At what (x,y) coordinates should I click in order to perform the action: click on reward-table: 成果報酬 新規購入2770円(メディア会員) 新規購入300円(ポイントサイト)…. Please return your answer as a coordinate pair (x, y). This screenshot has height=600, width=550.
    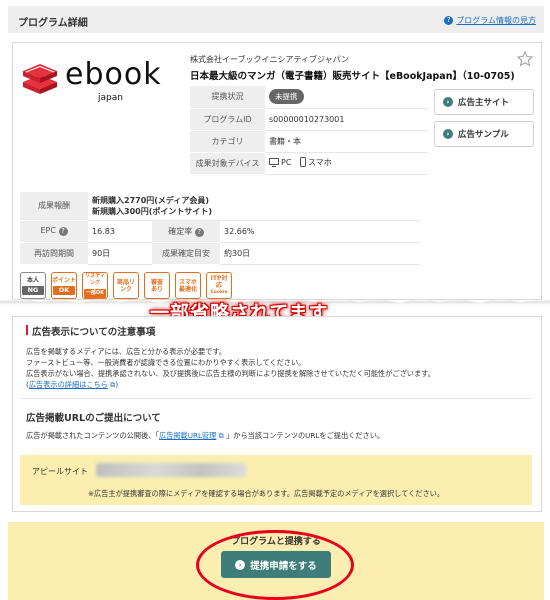
    Looking at the image, I should click on (220, 228).